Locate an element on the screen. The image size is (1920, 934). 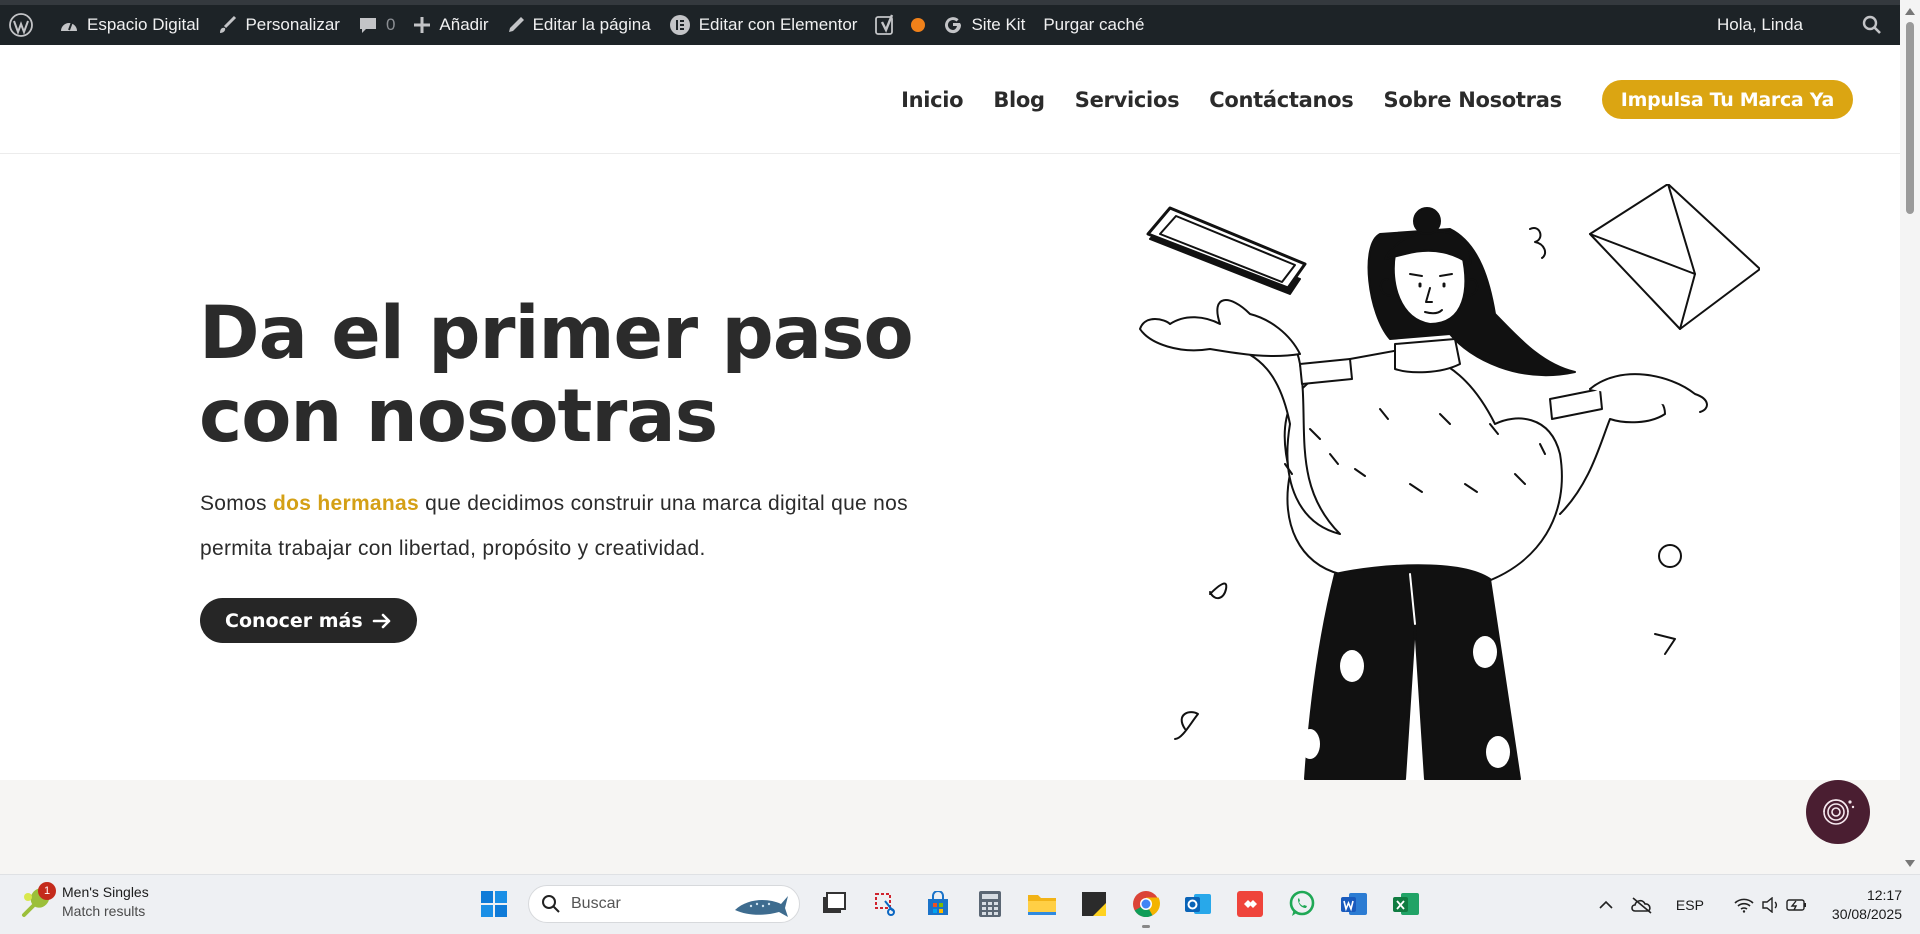
purge-cache-label: Purgar caché is located at coordinates (1094, 24).